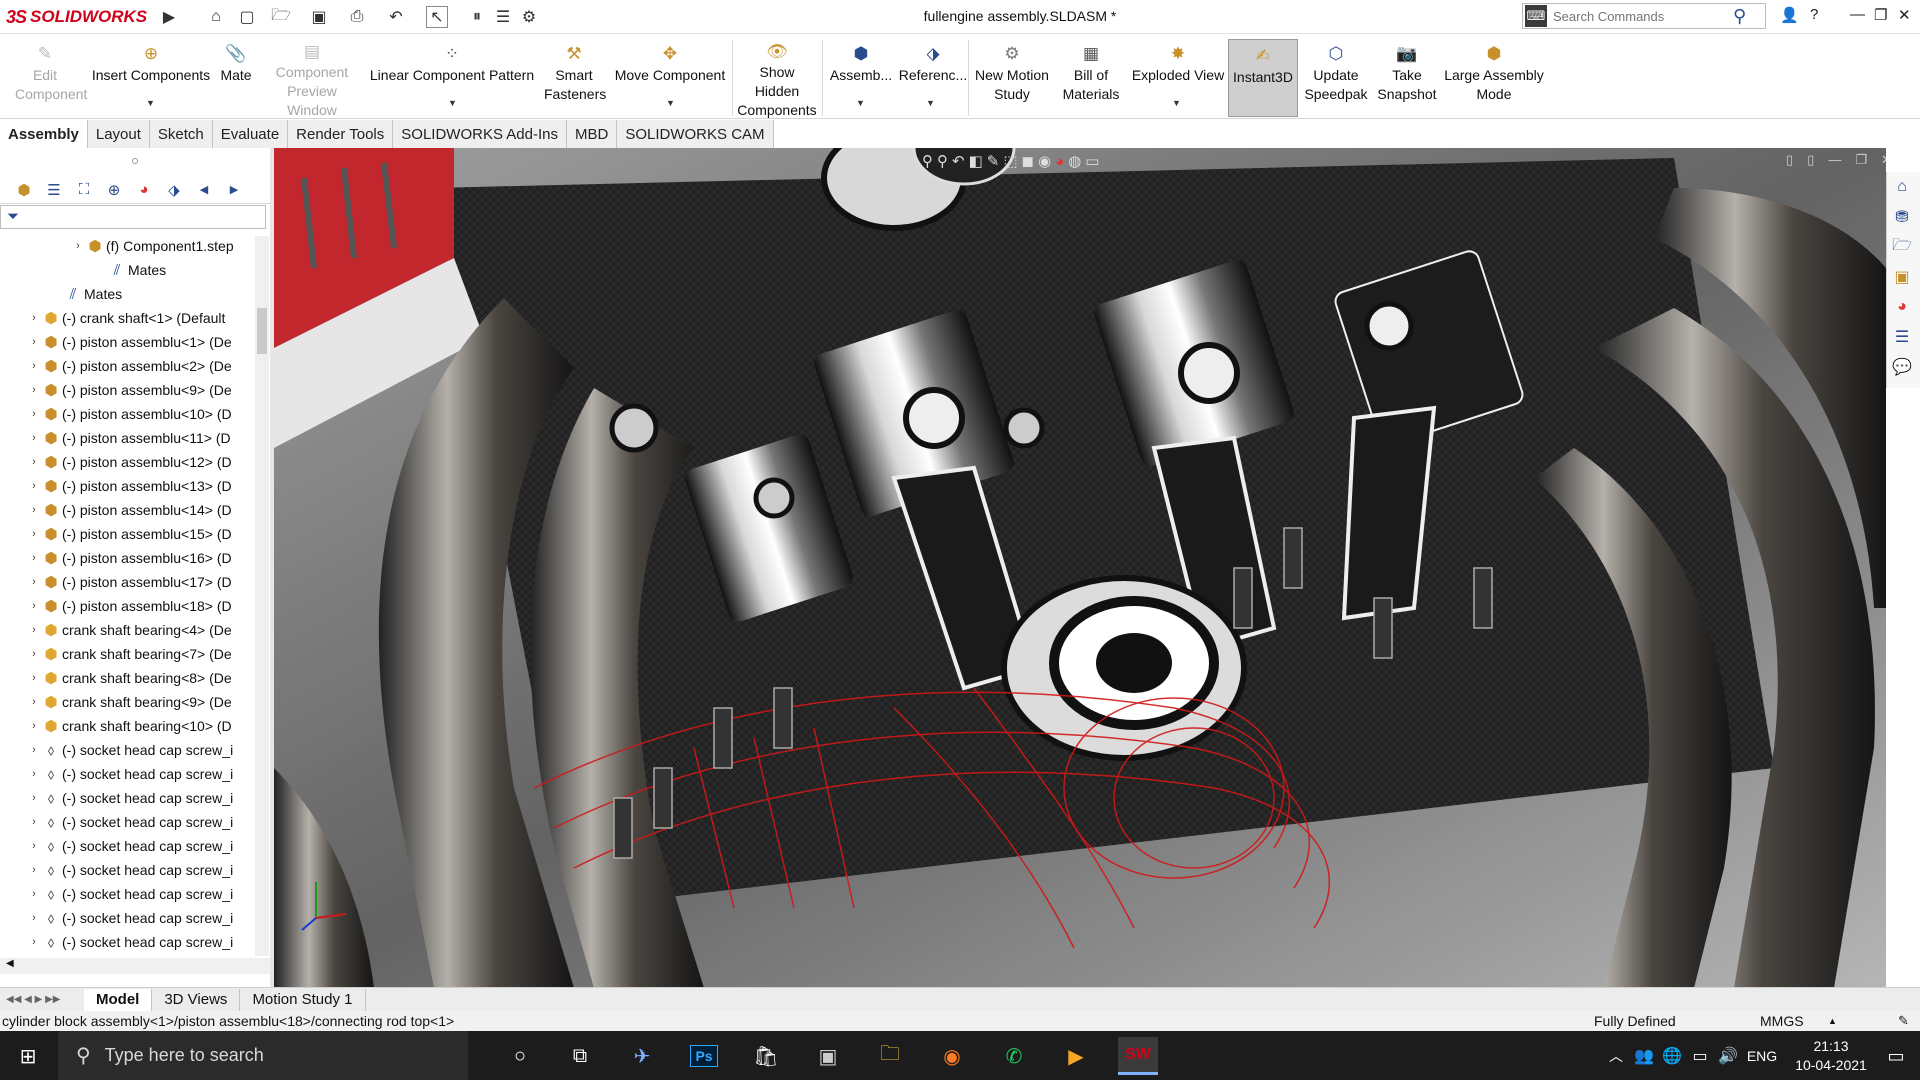 The image size is (1920, 1080). What do you see at coordinates (118, 999) in the screenshot?
I see `tab-model: Model` at bounding box center [118, 999].